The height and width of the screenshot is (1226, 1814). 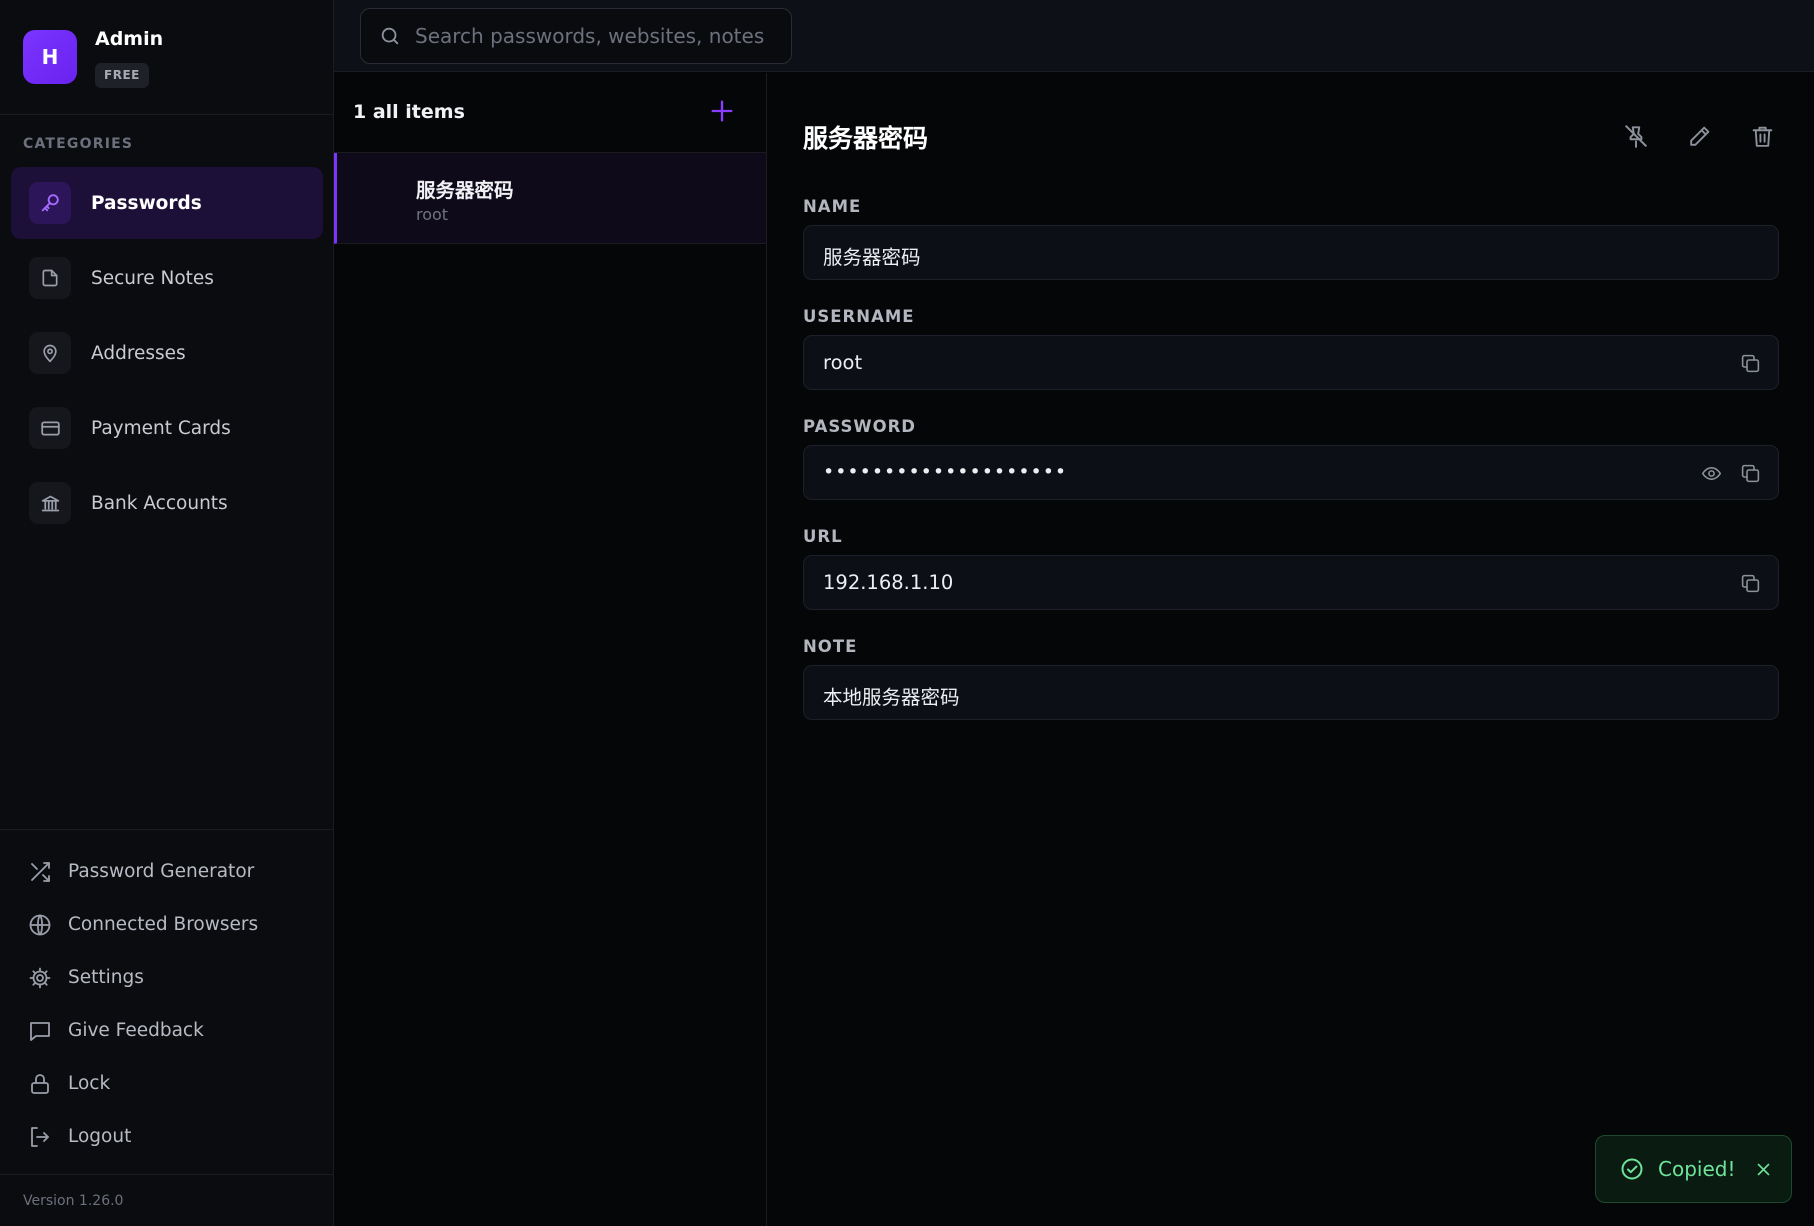 I want to click on sidebar-item-passwords: Passwords, so click(x=167, y=203).